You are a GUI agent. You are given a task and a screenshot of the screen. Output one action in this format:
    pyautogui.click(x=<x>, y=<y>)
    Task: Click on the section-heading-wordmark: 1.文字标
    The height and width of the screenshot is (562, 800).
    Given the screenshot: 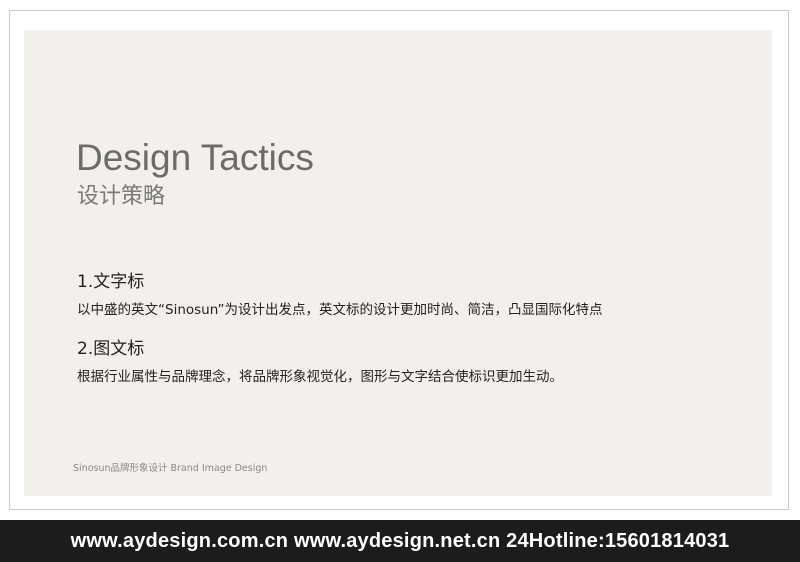 What is the action you would take?
    pyautogui.click(x=111, y=282)
    